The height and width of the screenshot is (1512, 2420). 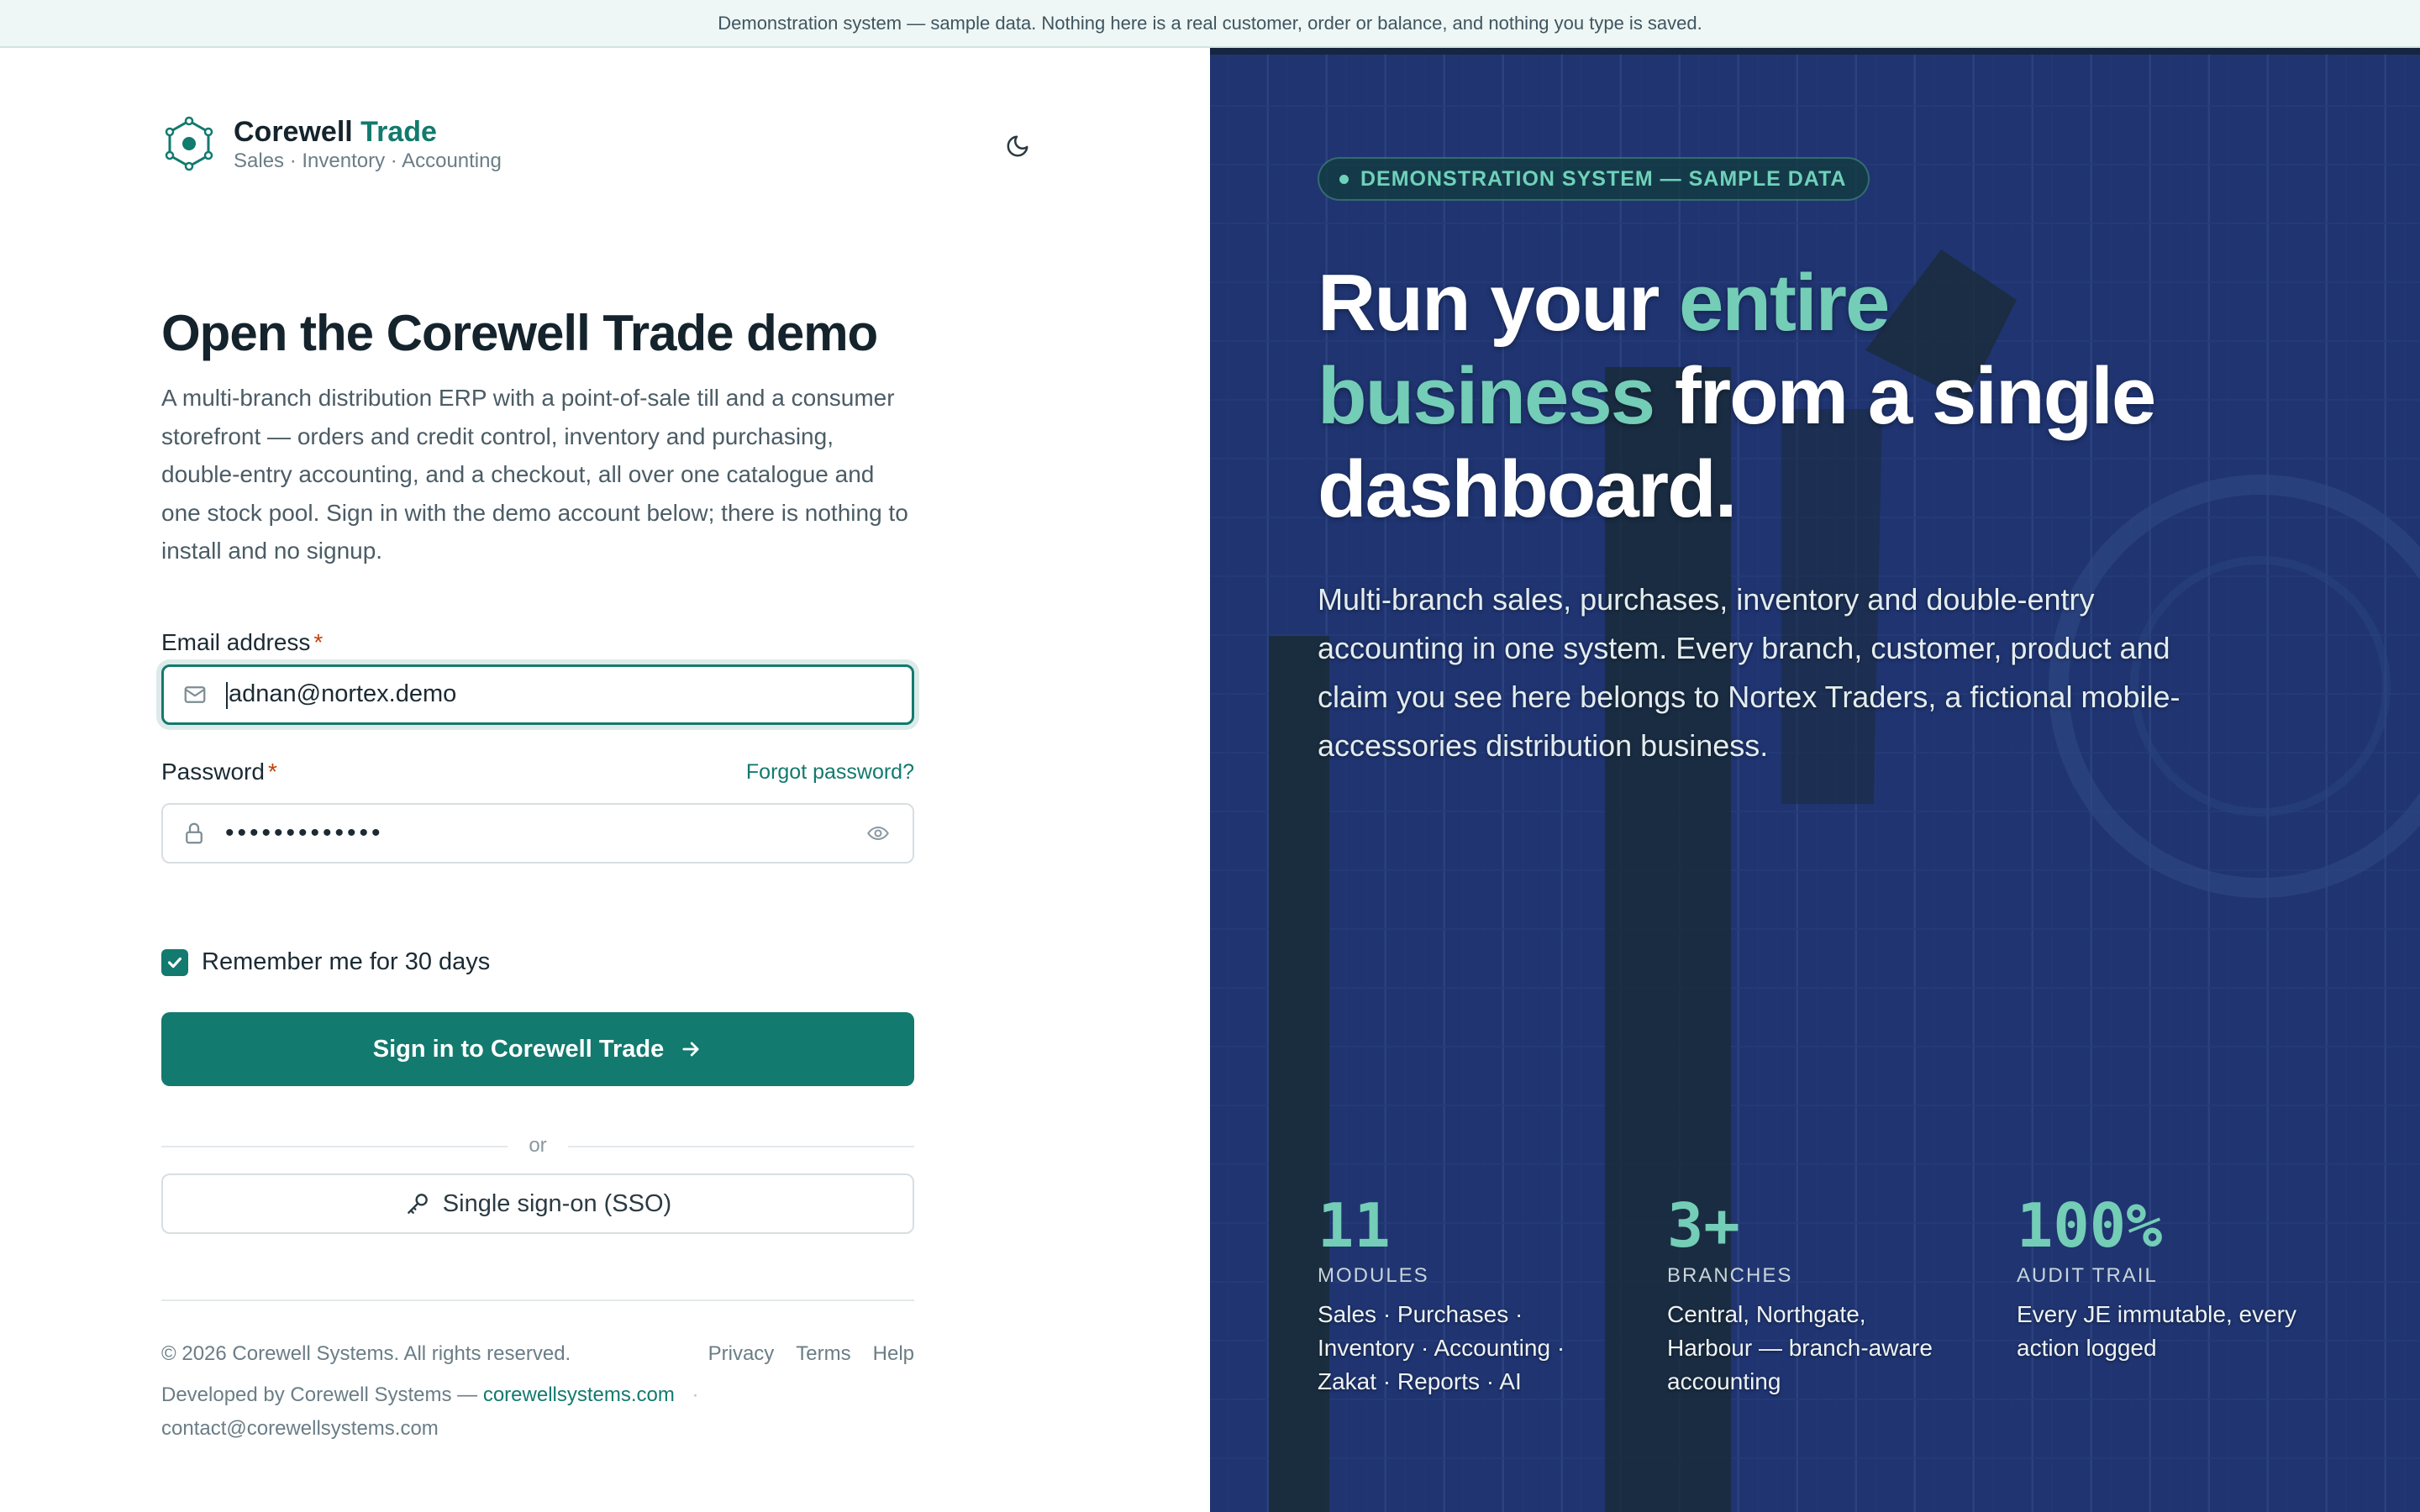 I want to click on theme-toggle-button, so click(x=1018, y=146).